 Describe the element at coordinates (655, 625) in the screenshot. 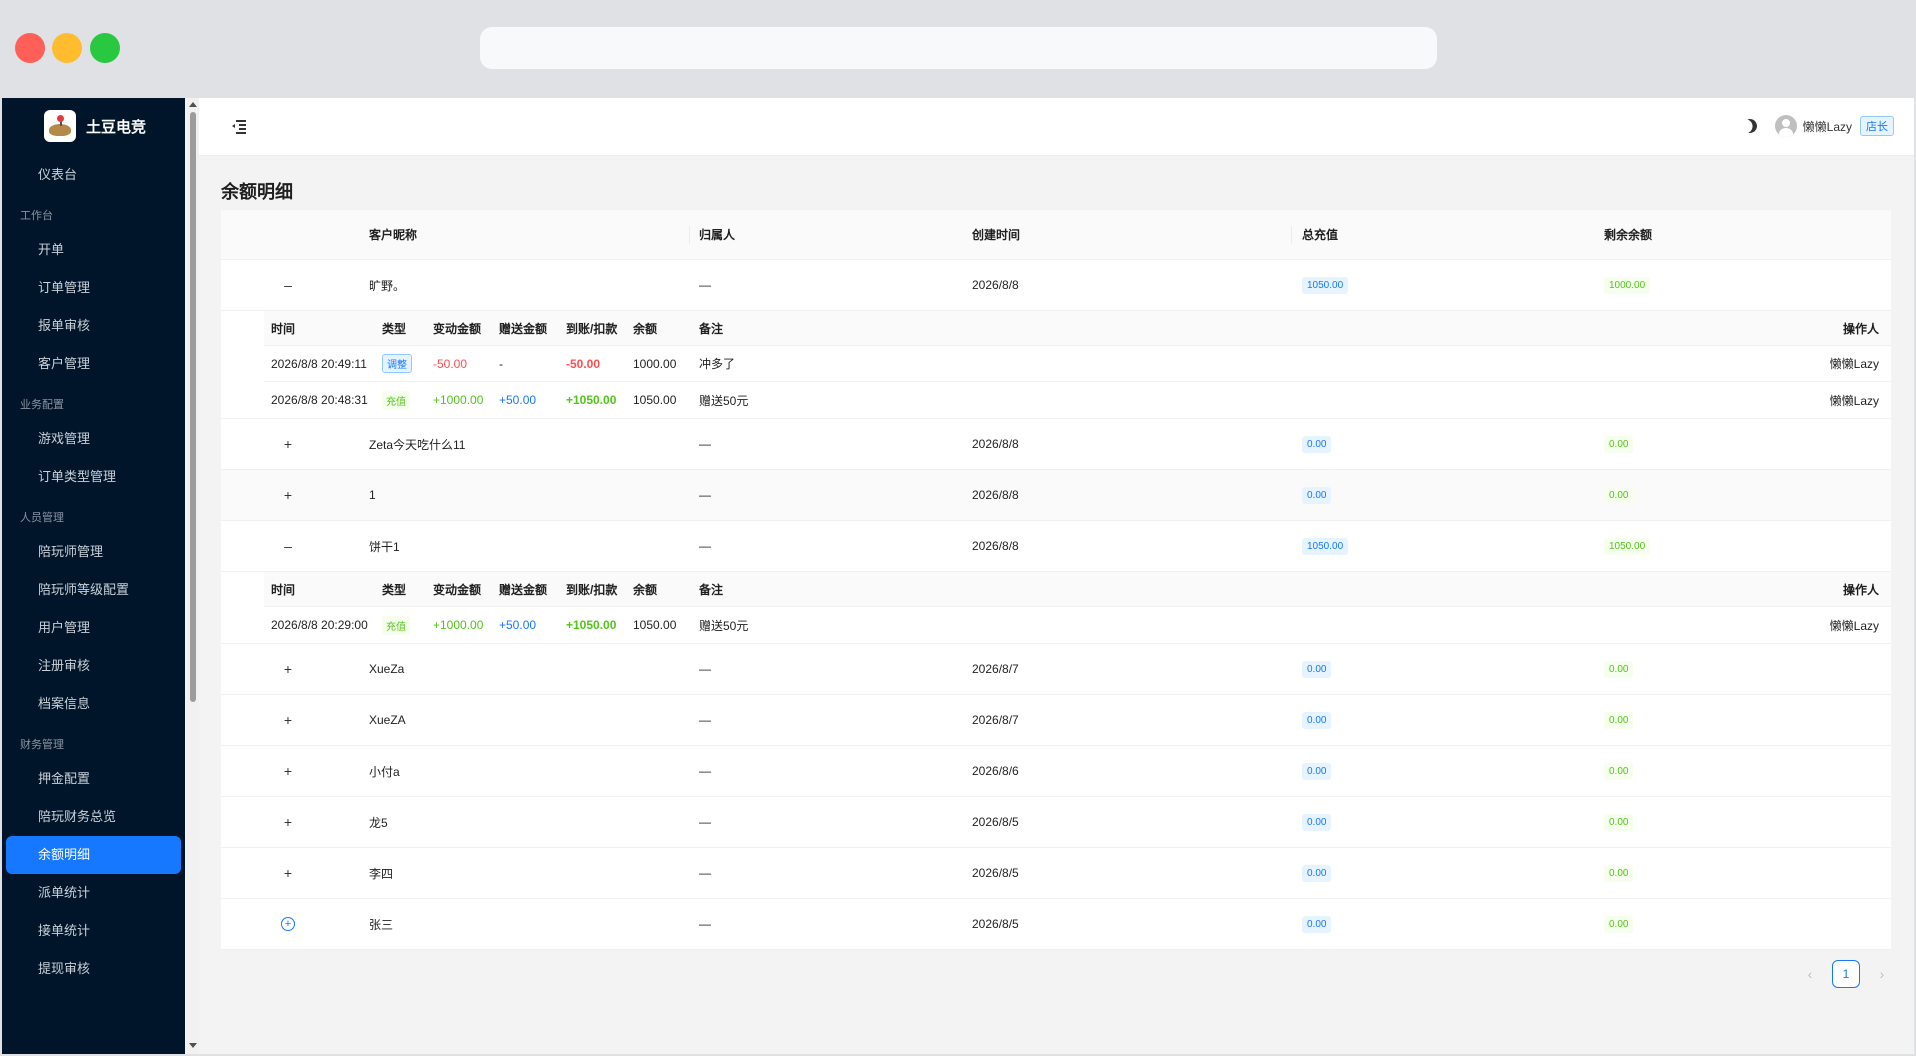

I see `detail-balance: 1050.00` at that location.